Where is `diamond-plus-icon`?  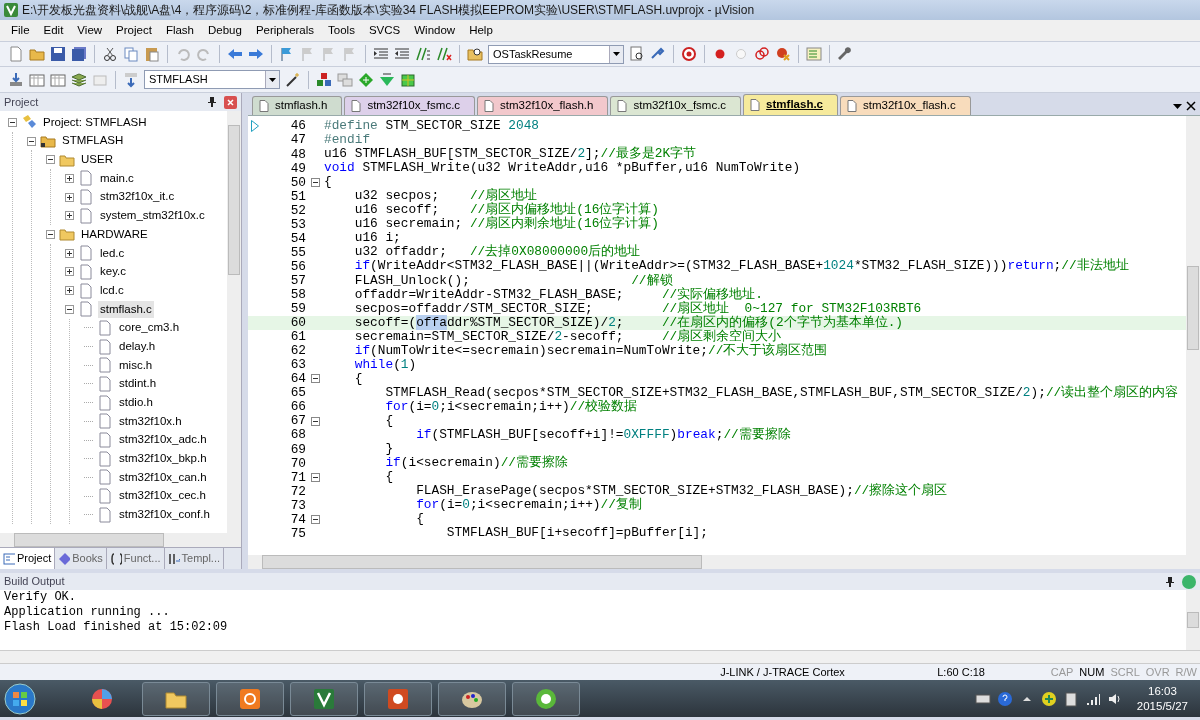 diamond-plus-icon is located at coordinates (366, 79).